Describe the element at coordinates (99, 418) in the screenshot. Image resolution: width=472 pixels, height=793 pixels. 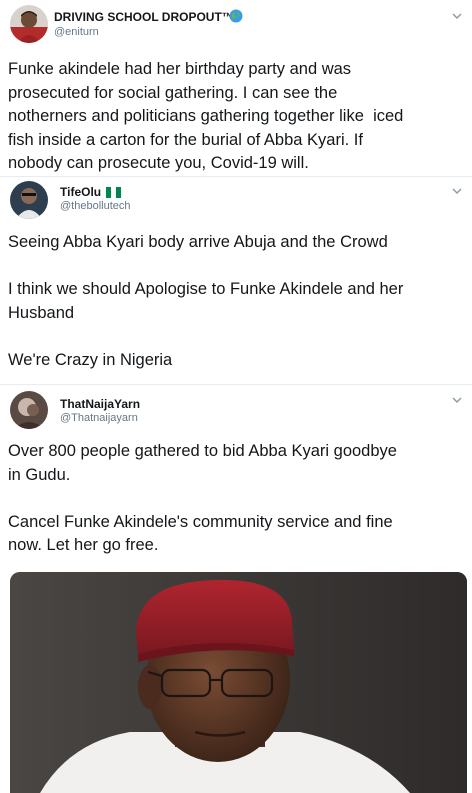
I see `handle: @Thatnaijayarn` at that location.